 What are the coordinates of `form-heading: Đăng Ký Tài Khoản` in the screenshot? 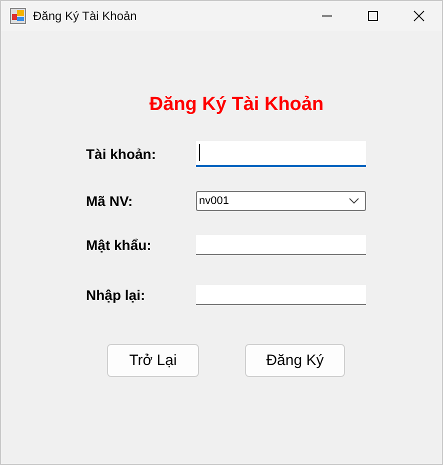 It's located at (236, 105).